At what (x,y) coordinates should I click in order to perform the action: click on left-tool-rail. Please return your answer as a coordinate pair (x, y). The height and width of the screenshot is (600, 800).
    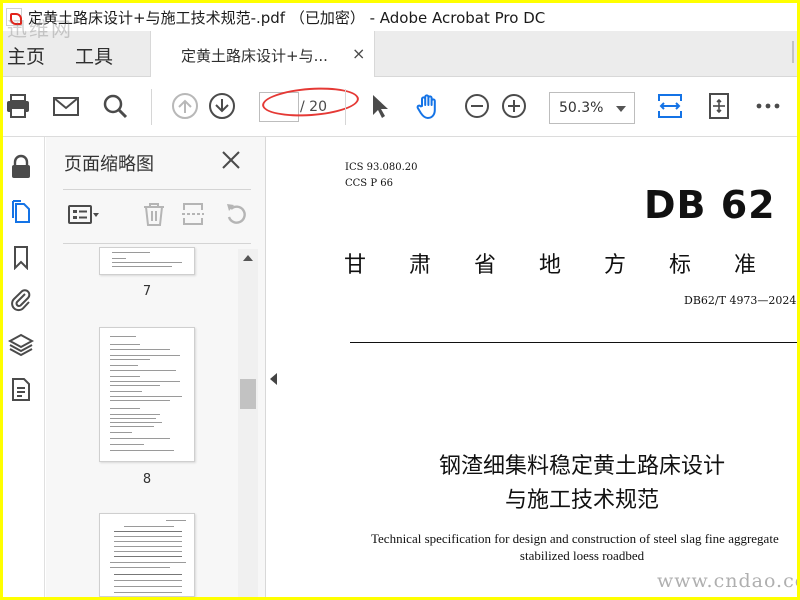
    Looking at the image, I should click on (24, 367).